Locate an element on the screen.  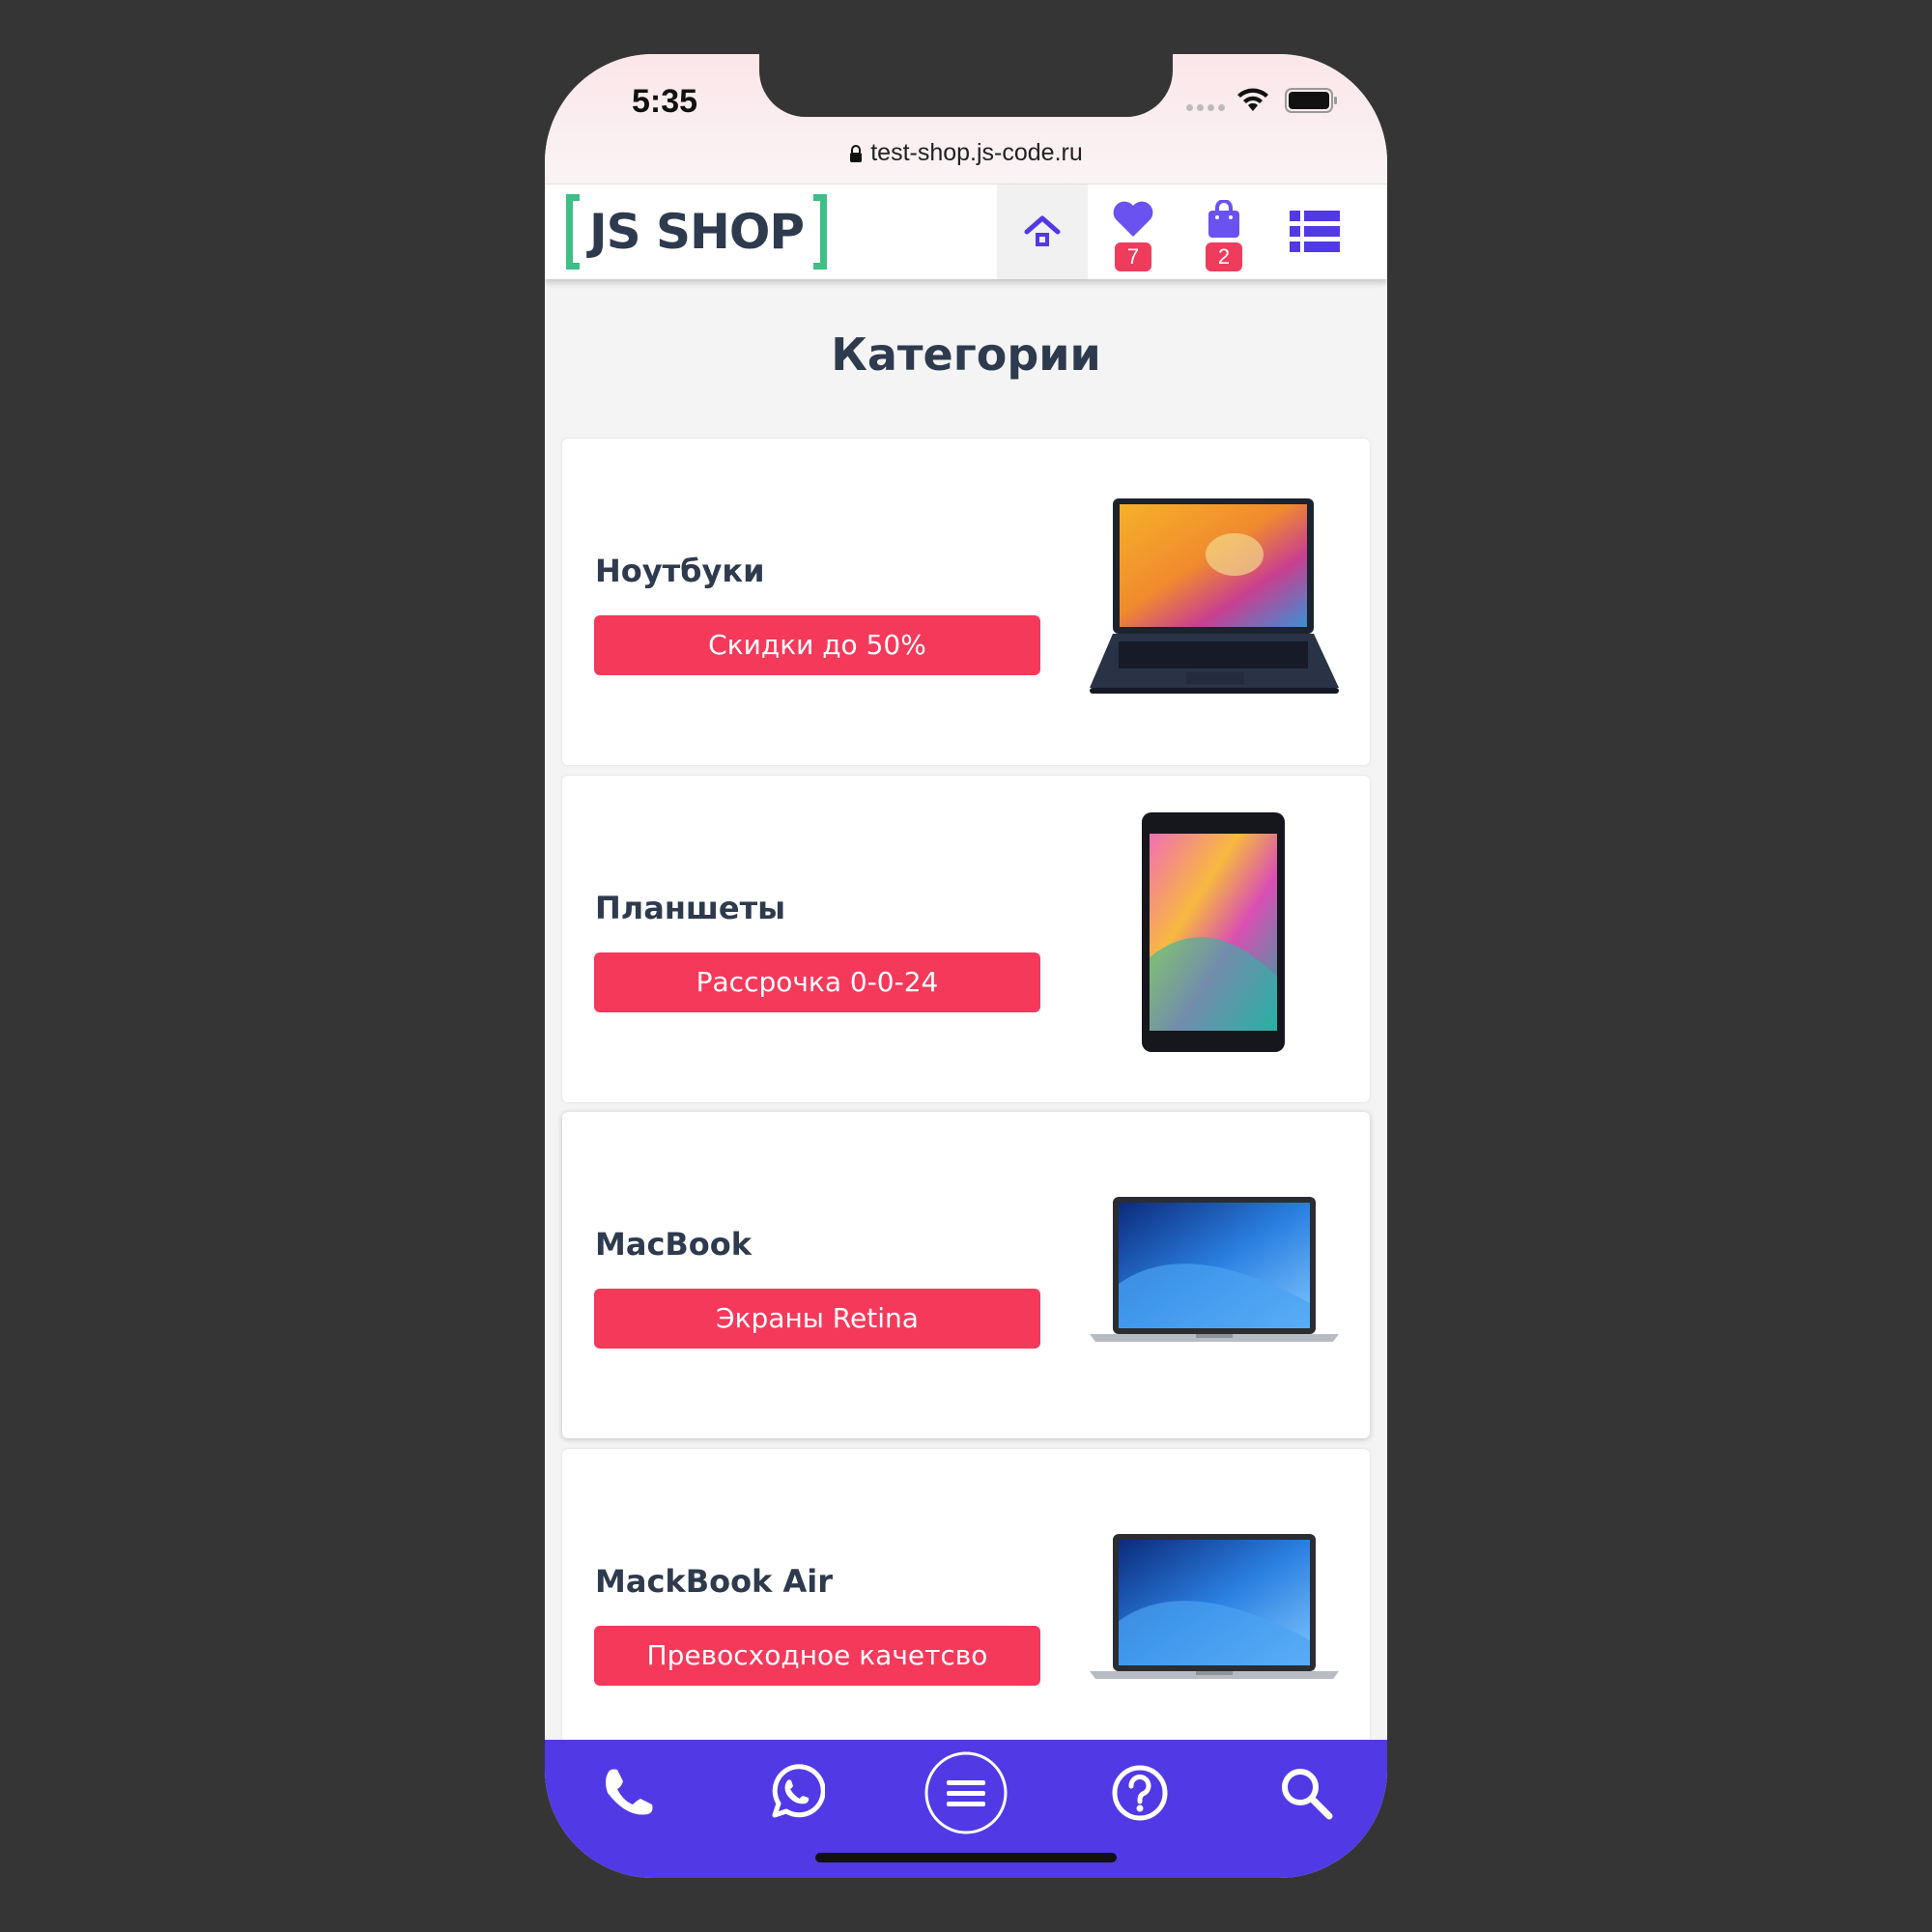
category-card-macbook: MacBook Экраны Retina is located at coordinates (966, 1275).